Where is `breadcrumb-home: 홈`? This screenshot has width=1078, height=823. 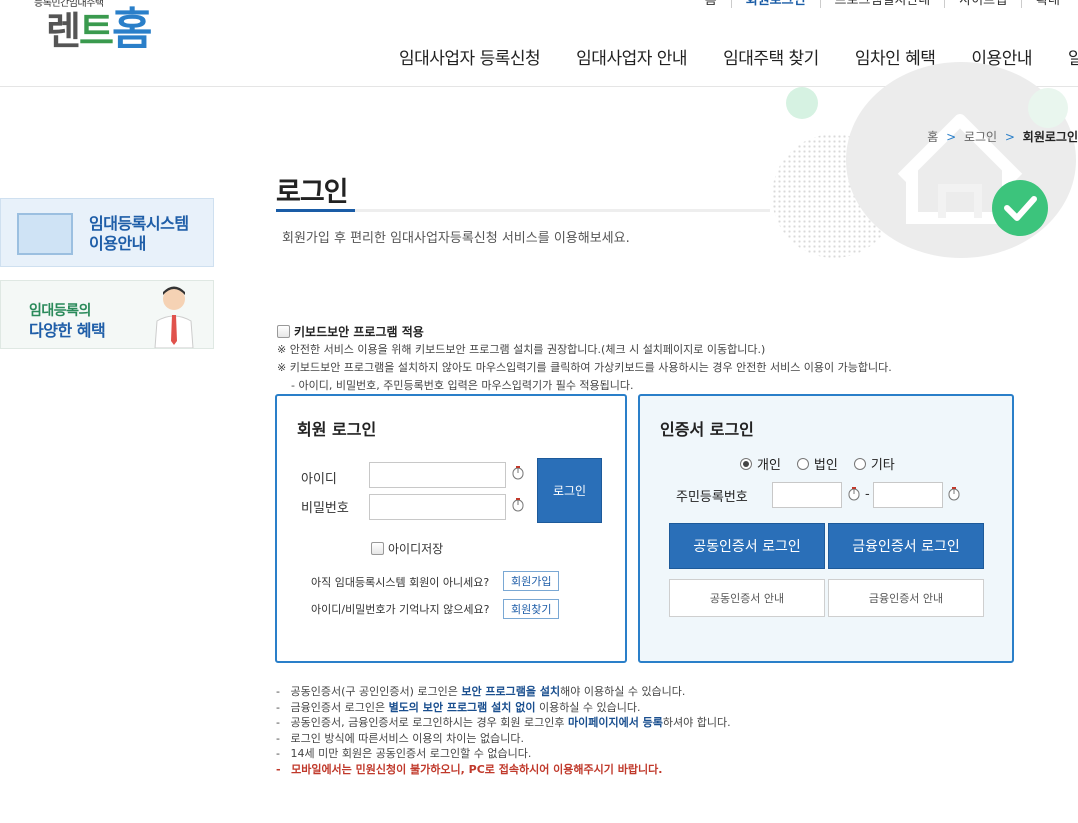 breadcrumb-home: 홈 is located at coordinates (932, 137).